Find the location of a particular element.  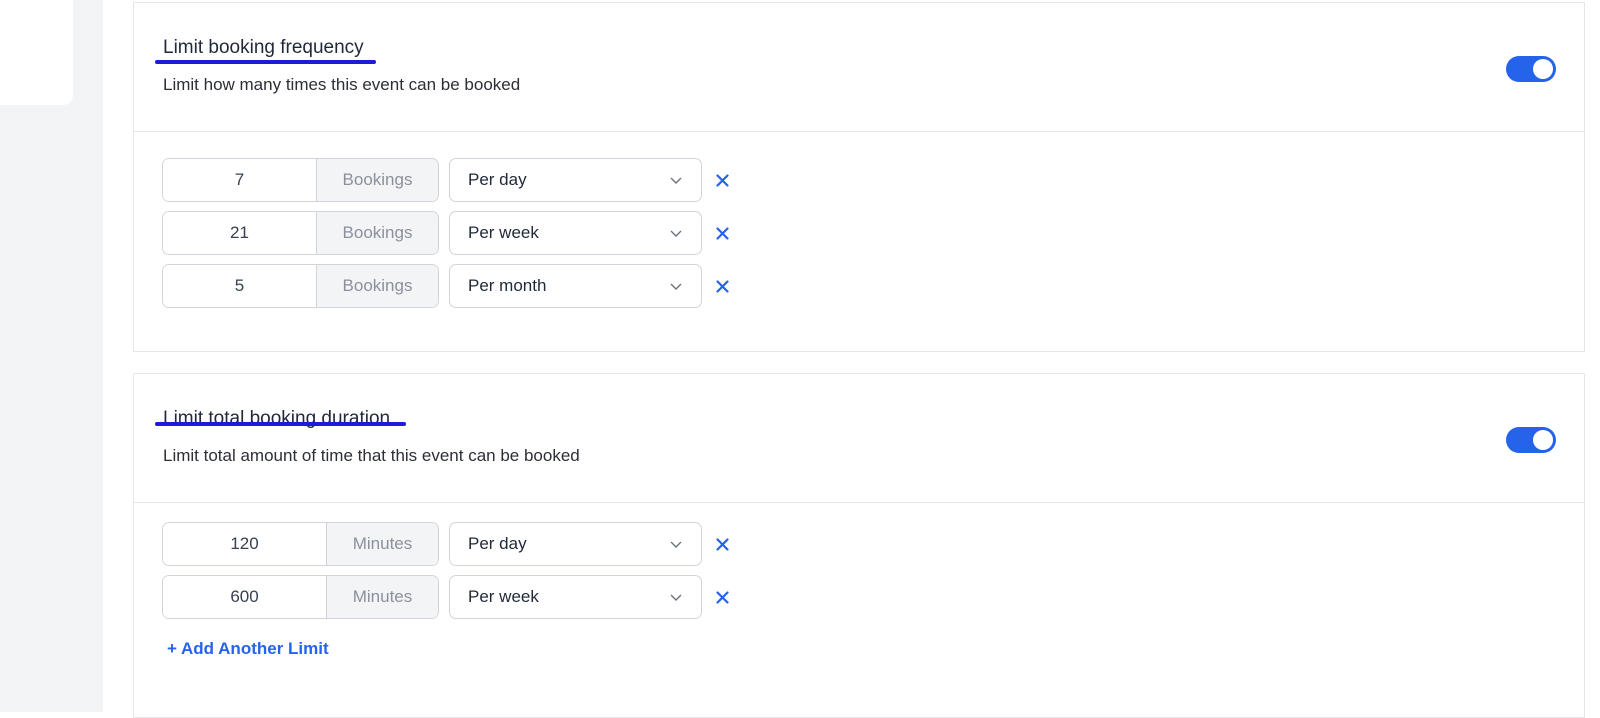

limit-rows: Bookings Per day Bookings Per week is located at coordinates (446, 237).